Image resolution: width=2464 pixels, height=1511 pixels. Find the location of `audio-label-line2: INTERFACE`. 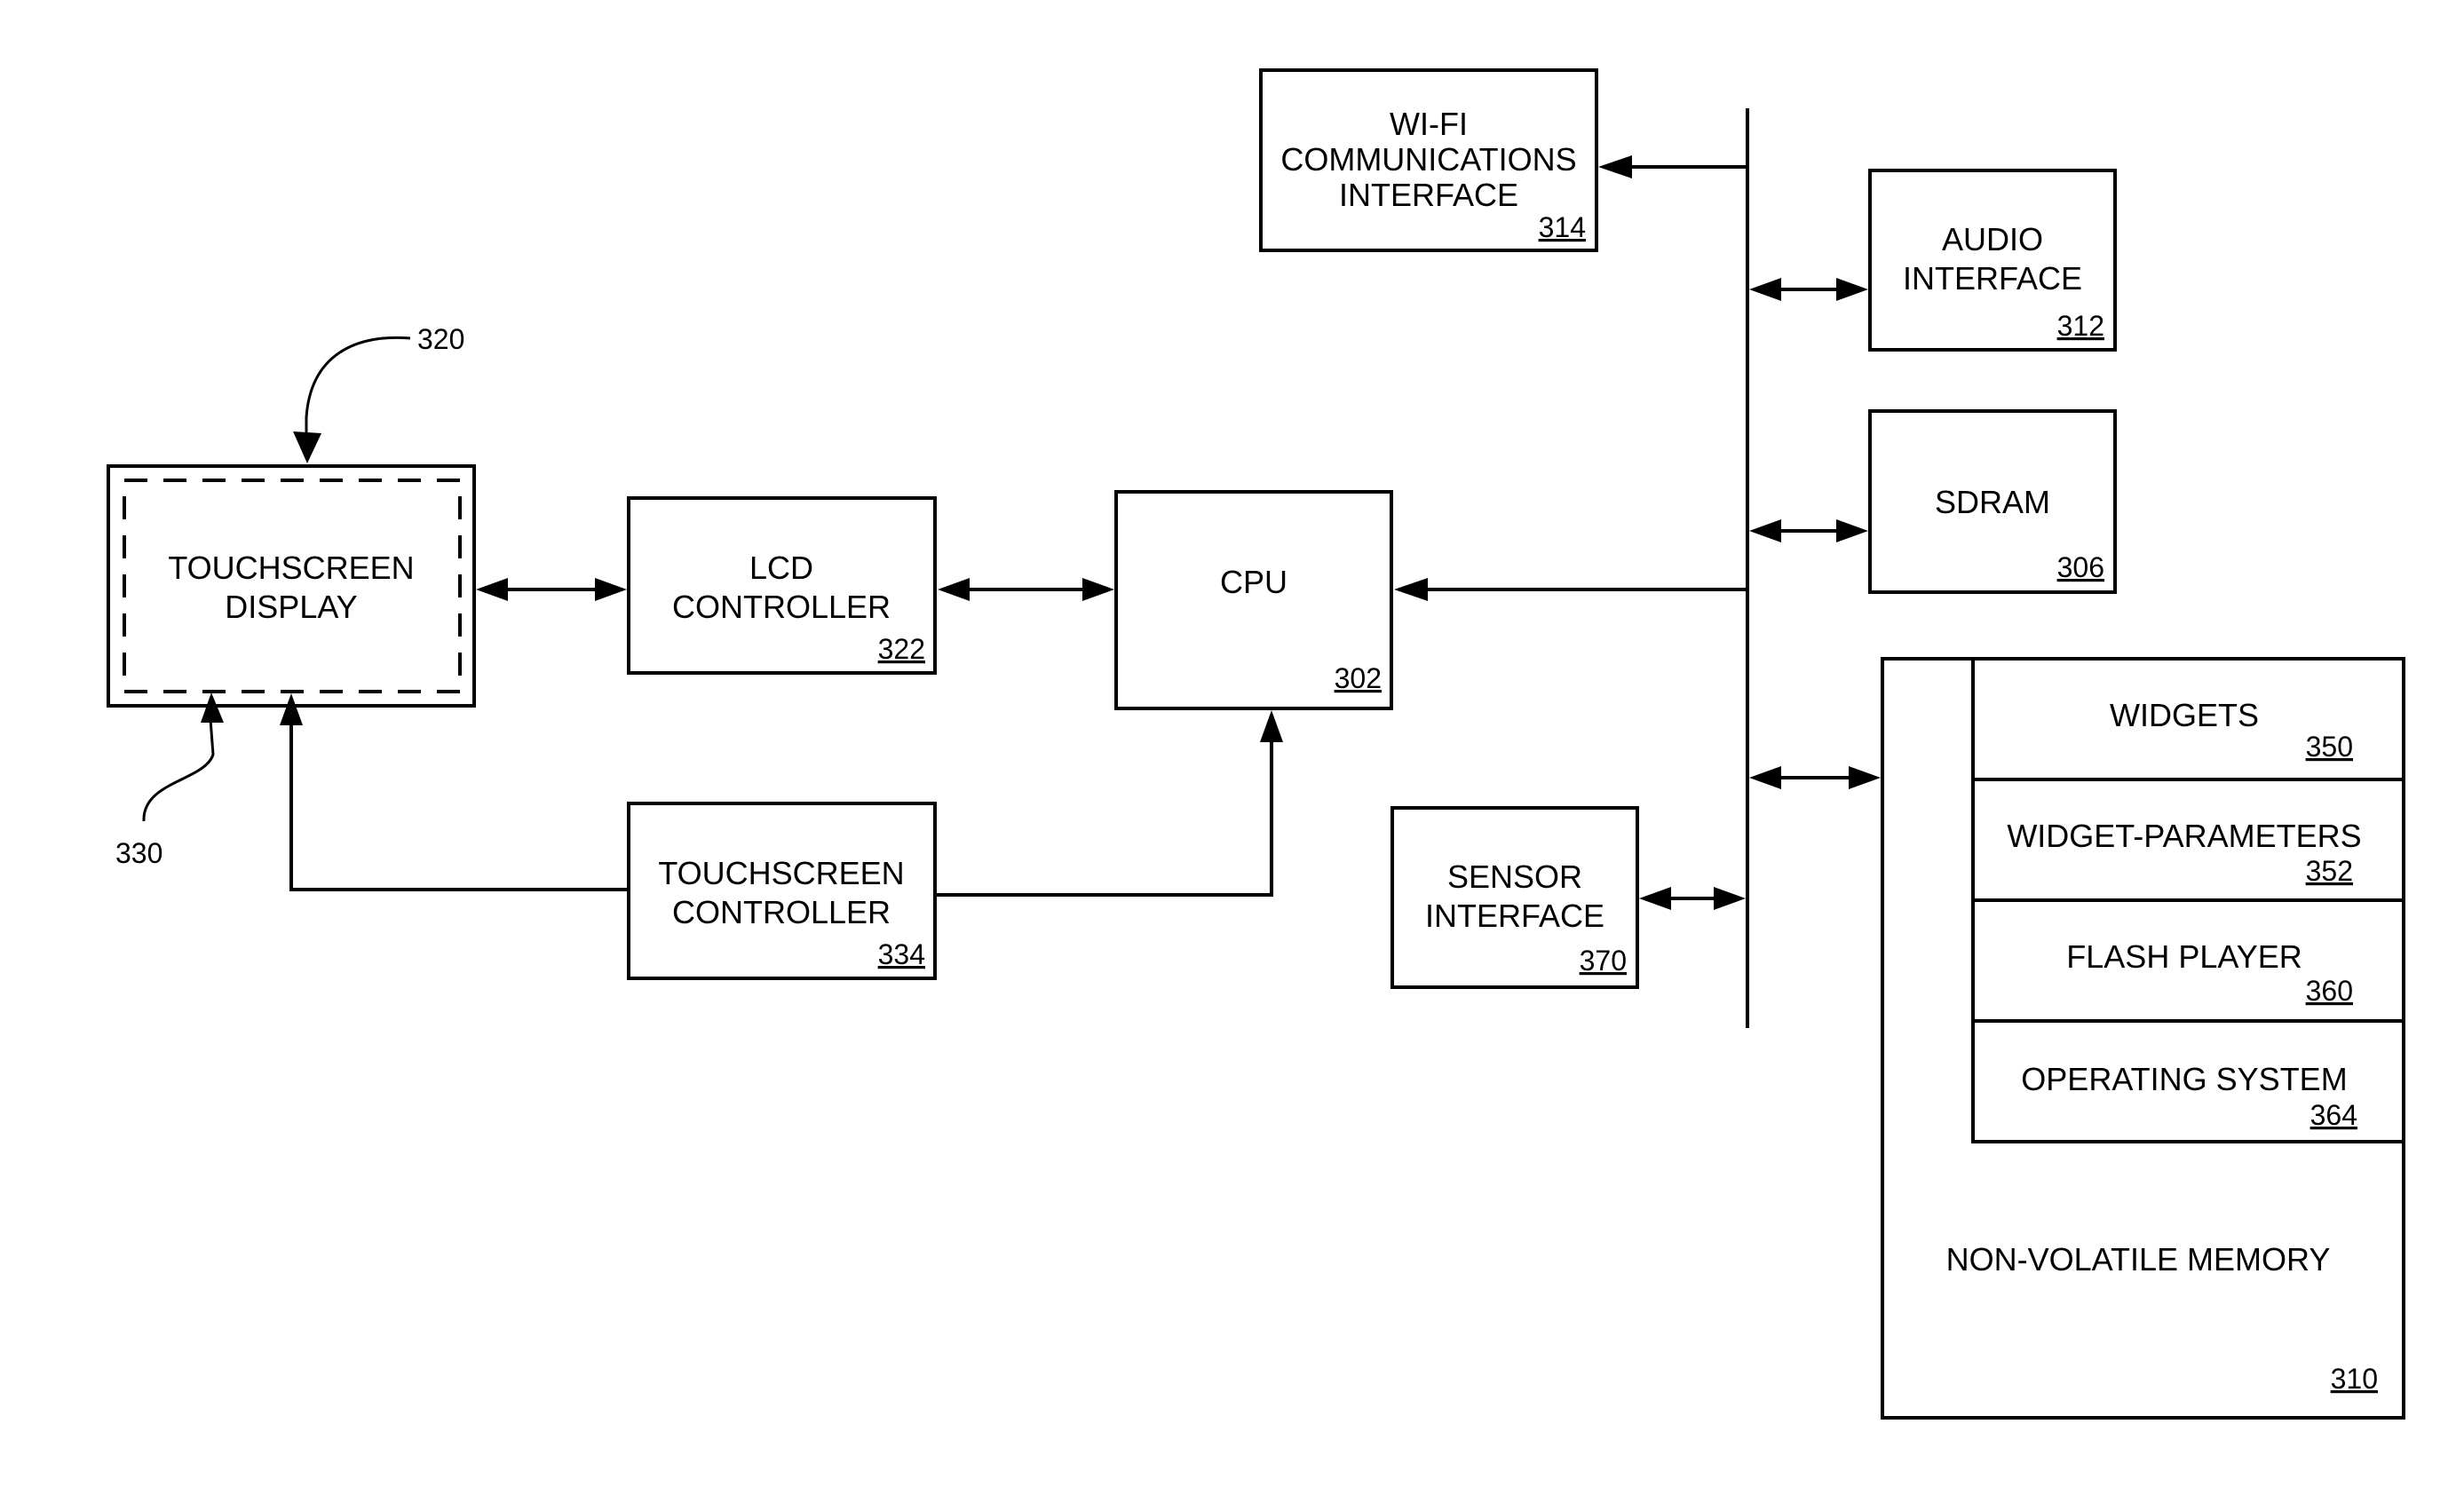

audio-label-line2: INTERFACE is located at coordinates (1993, 278).